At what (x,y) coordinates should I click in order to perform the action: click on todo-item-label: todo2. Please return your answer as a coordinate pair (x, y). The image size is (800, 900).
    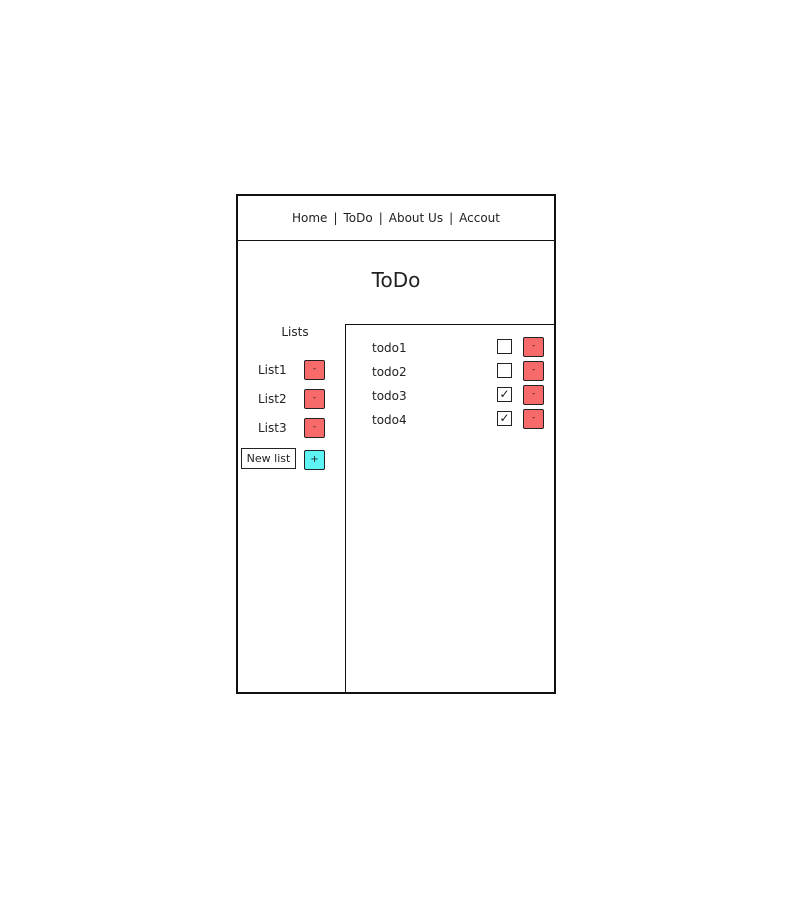
    Looking at the image, I should click on (389, 372).